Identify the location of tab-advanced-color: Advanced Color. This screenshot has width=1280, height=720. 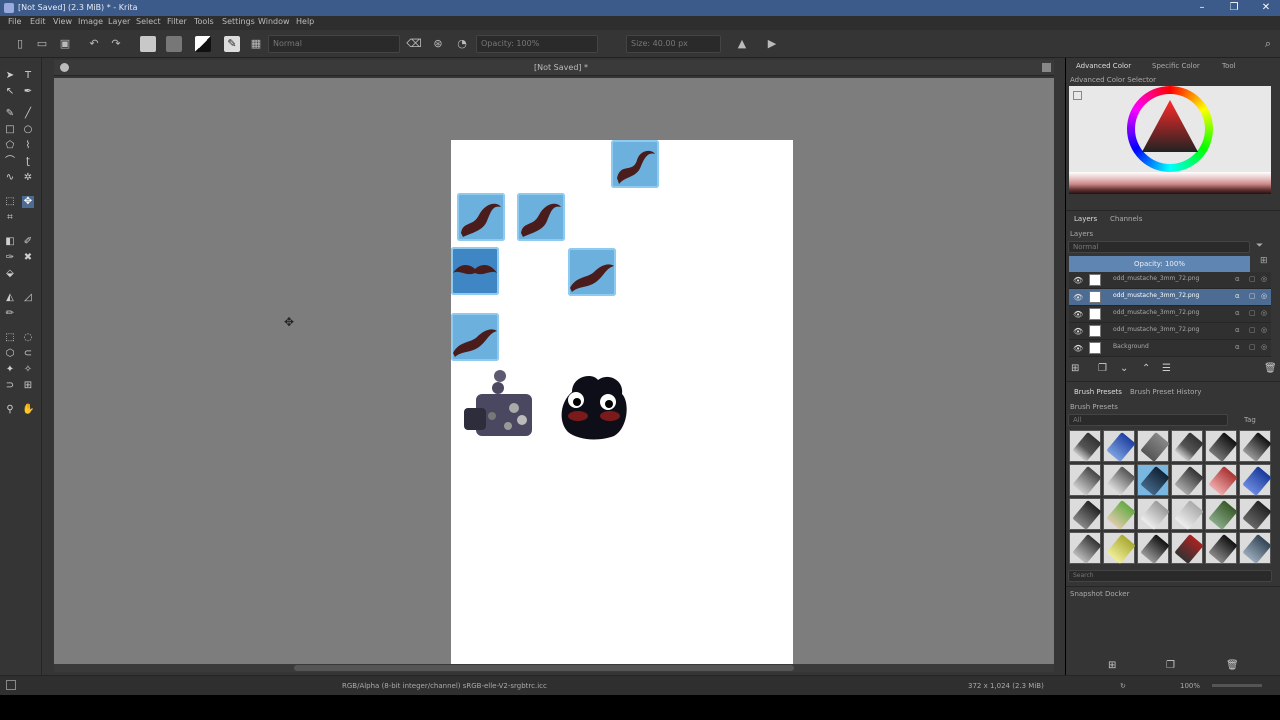
(1103, 66).